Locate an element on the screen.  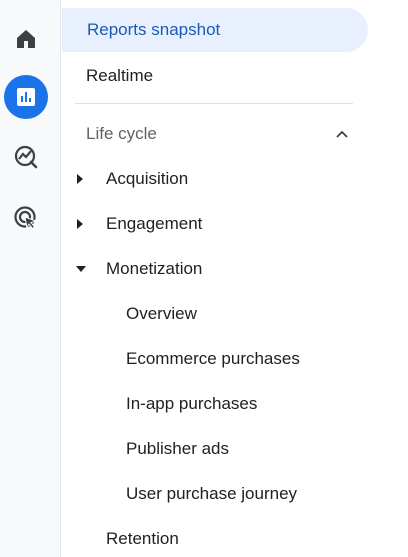
nav-reports-snapshot-label: Reports snapshot is located at coordinates (154, 29).